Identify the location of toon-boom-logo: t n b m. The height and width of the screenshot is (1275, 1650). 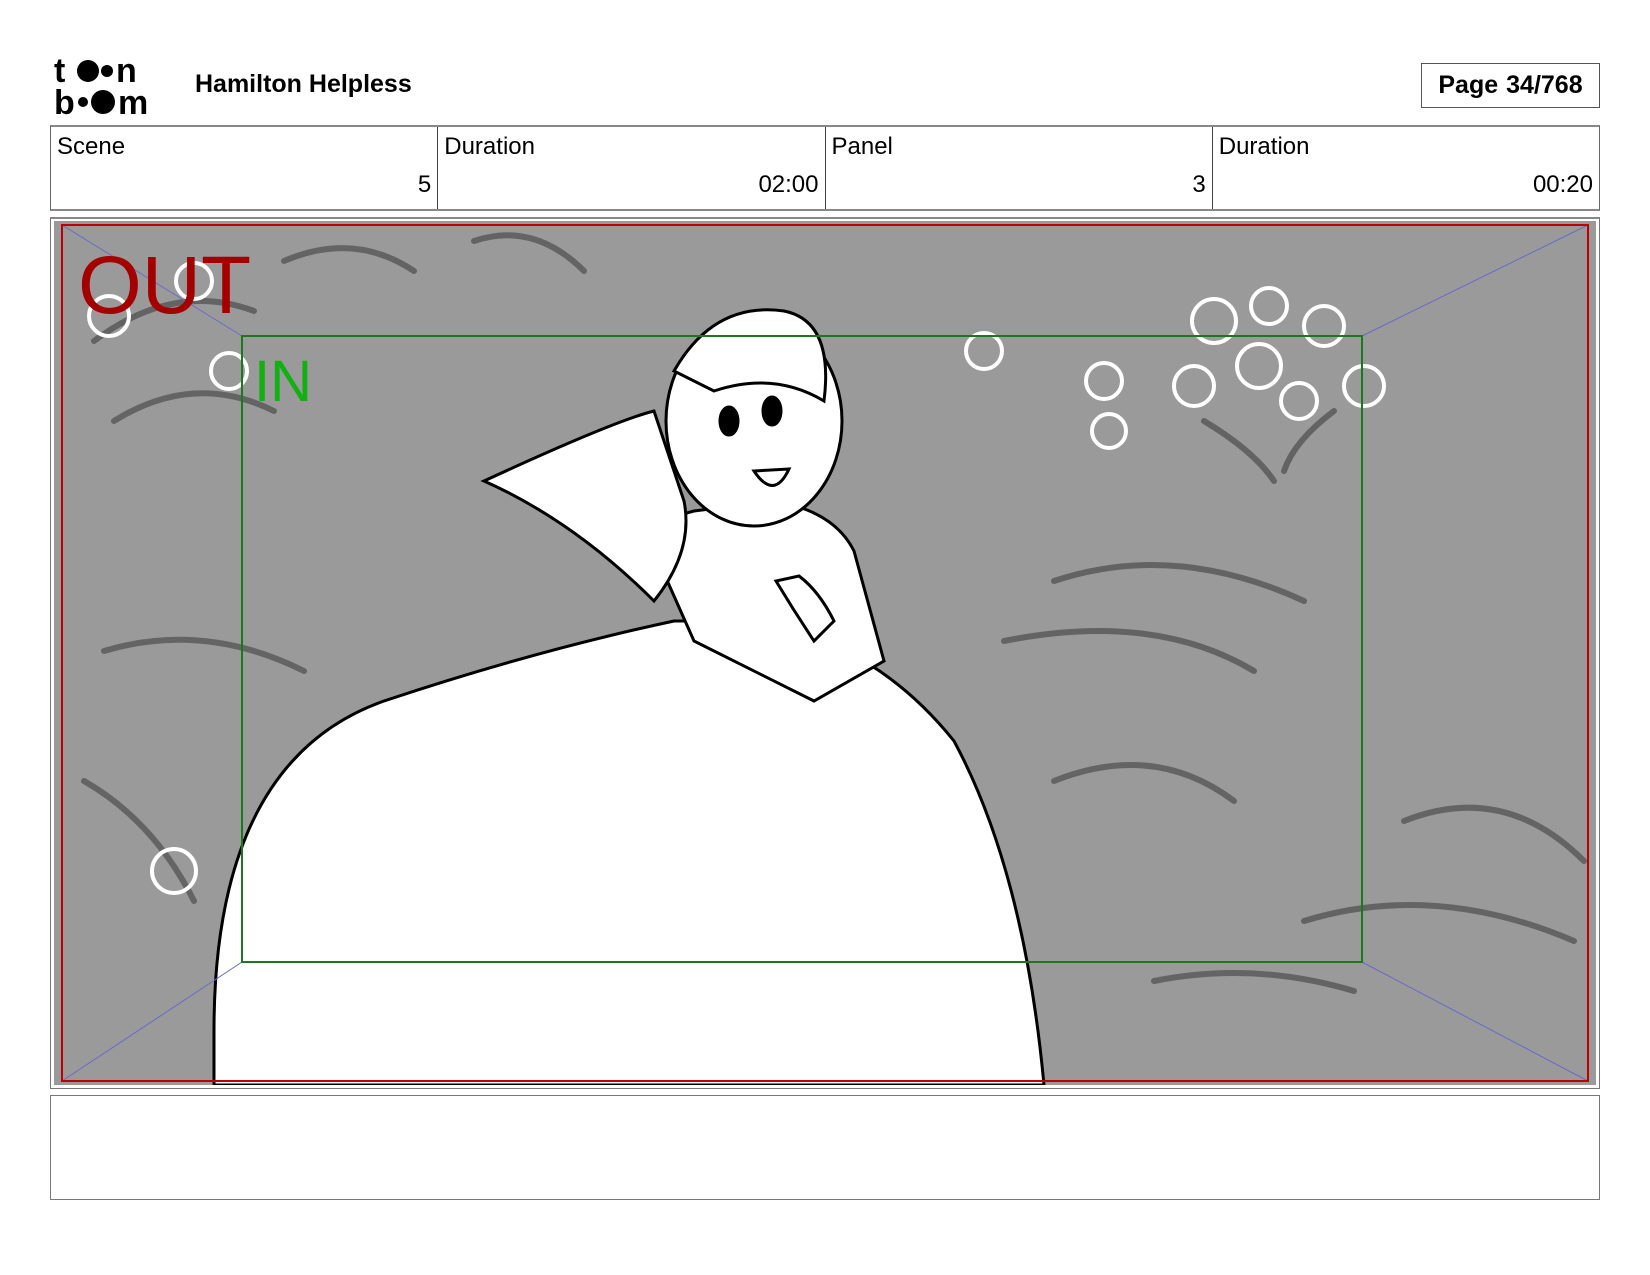
(112, 87).